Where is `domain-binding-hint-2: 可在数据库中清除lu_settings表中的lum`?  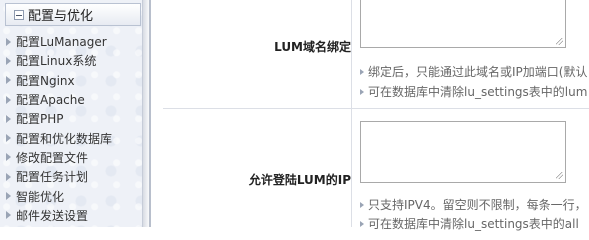
domain-binding-hint-2: 可在数据库中清除lu_settings表中的lum is located at coordinates (473, 91).